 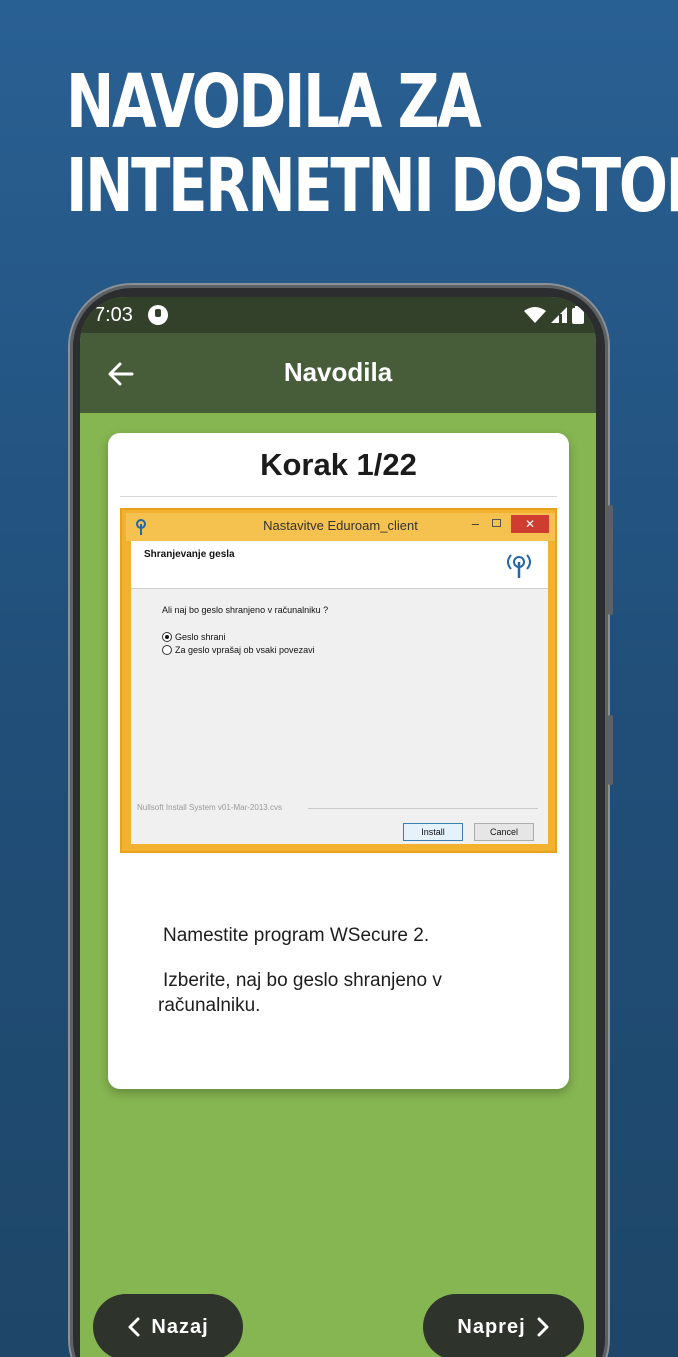 What do you see at coordinates (200, 637) in the screenshot?
I see `radio-label: Geslo shrani` at bounding box center [200, 637].